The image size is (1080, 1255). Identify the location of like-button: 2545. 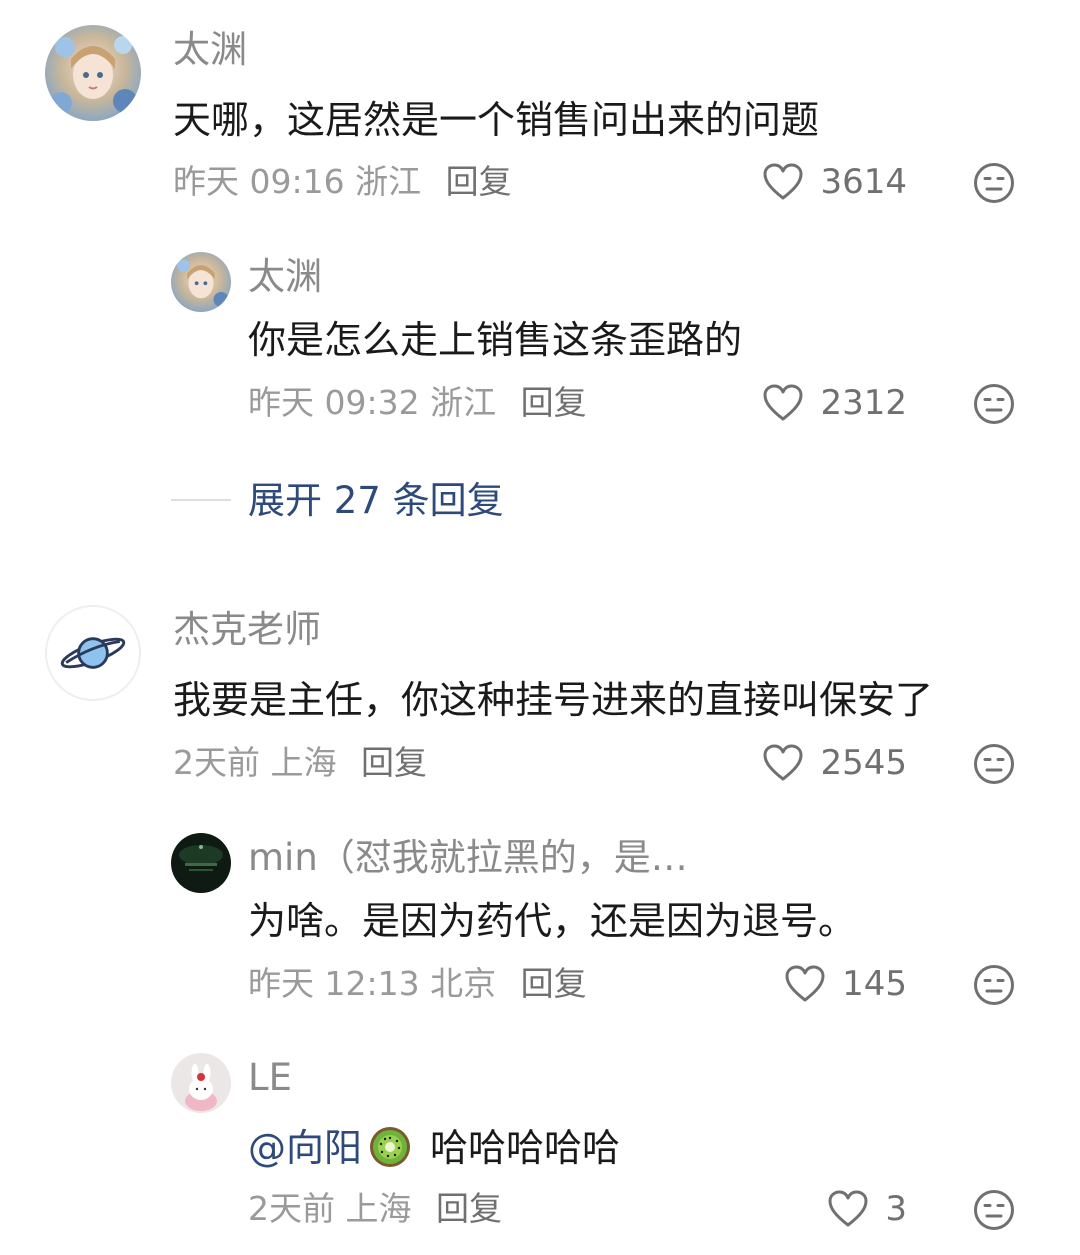
(834, 763).